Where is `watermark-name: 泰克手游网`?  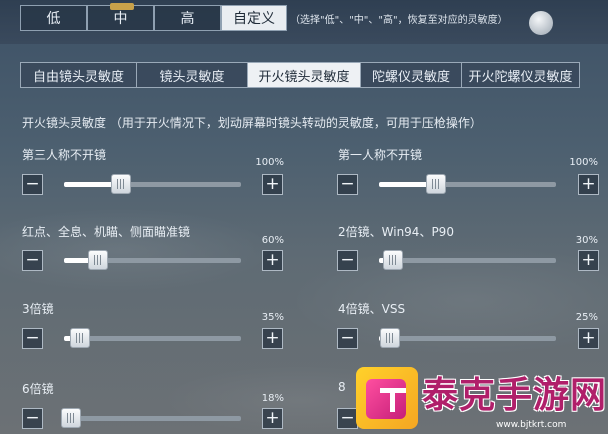
watermark-name: 泰克手游网 is located at coordinates (515, 395).